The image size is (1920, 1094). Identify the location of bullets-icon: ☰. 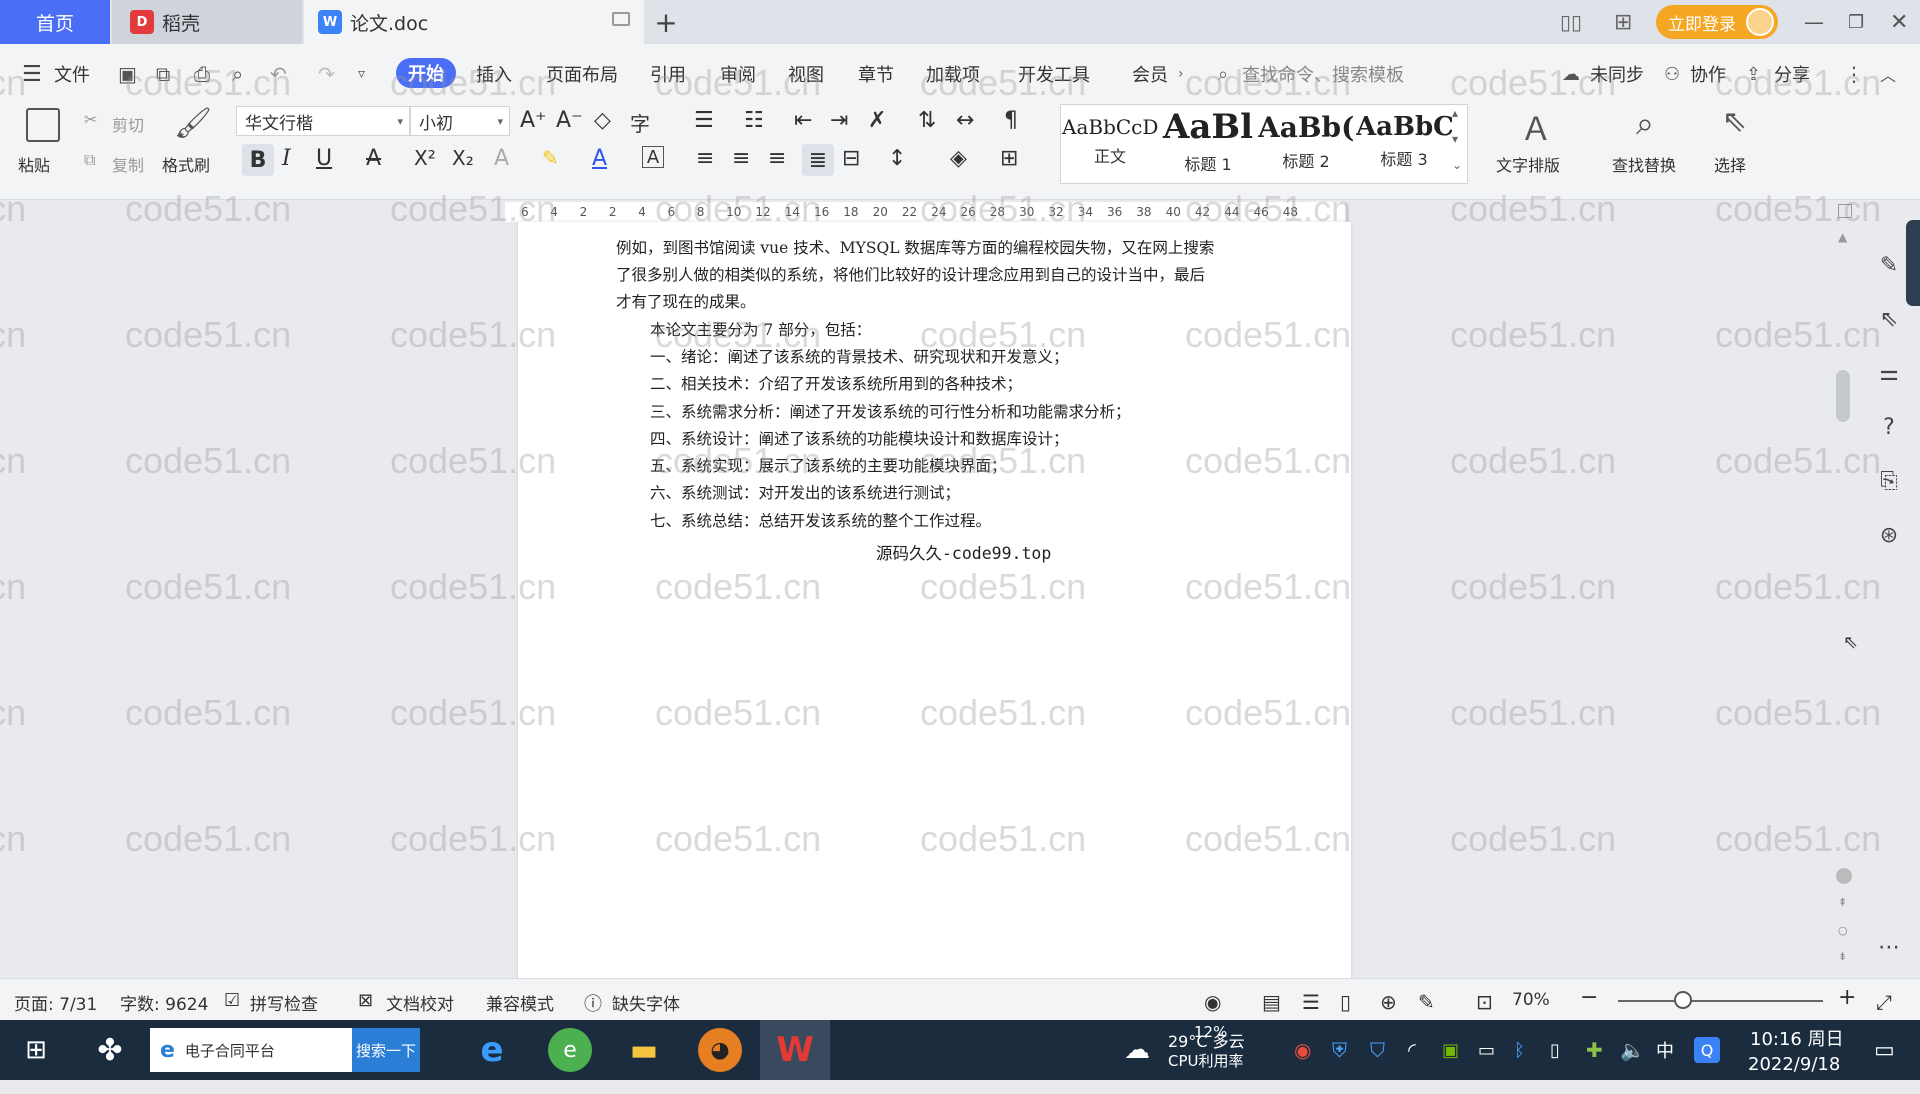
(704, 120).